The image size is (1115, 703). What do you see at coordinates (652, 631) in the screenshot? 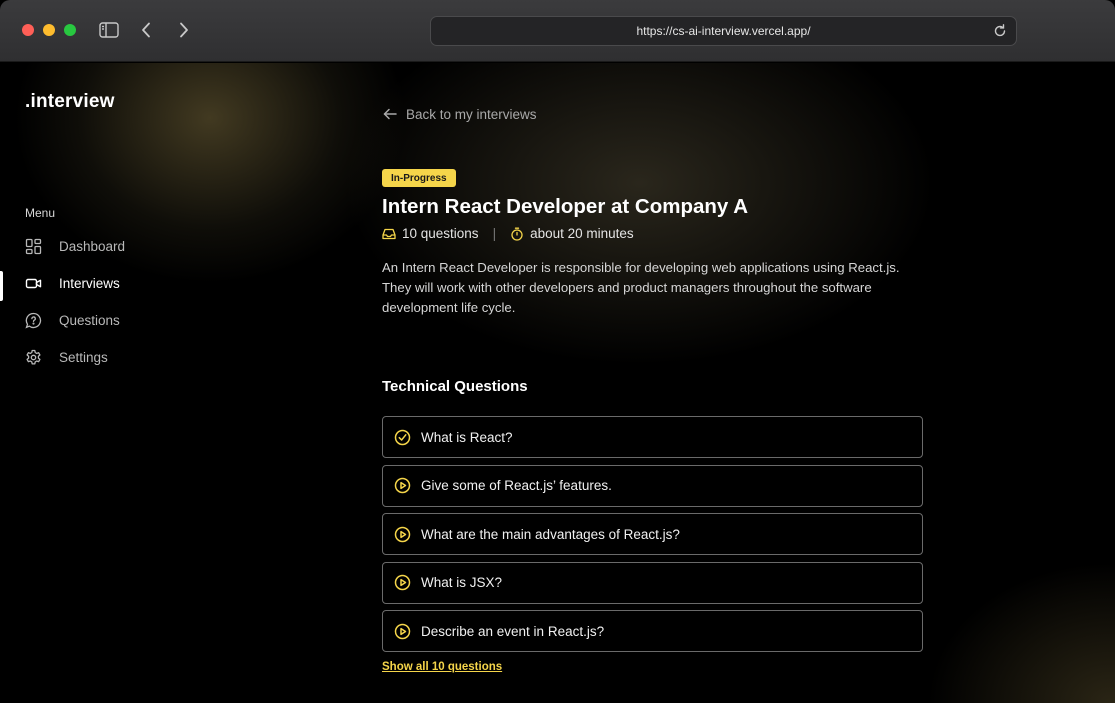
I see `question-item: Describe an event in React.js?` at bounding box center [652, 631].